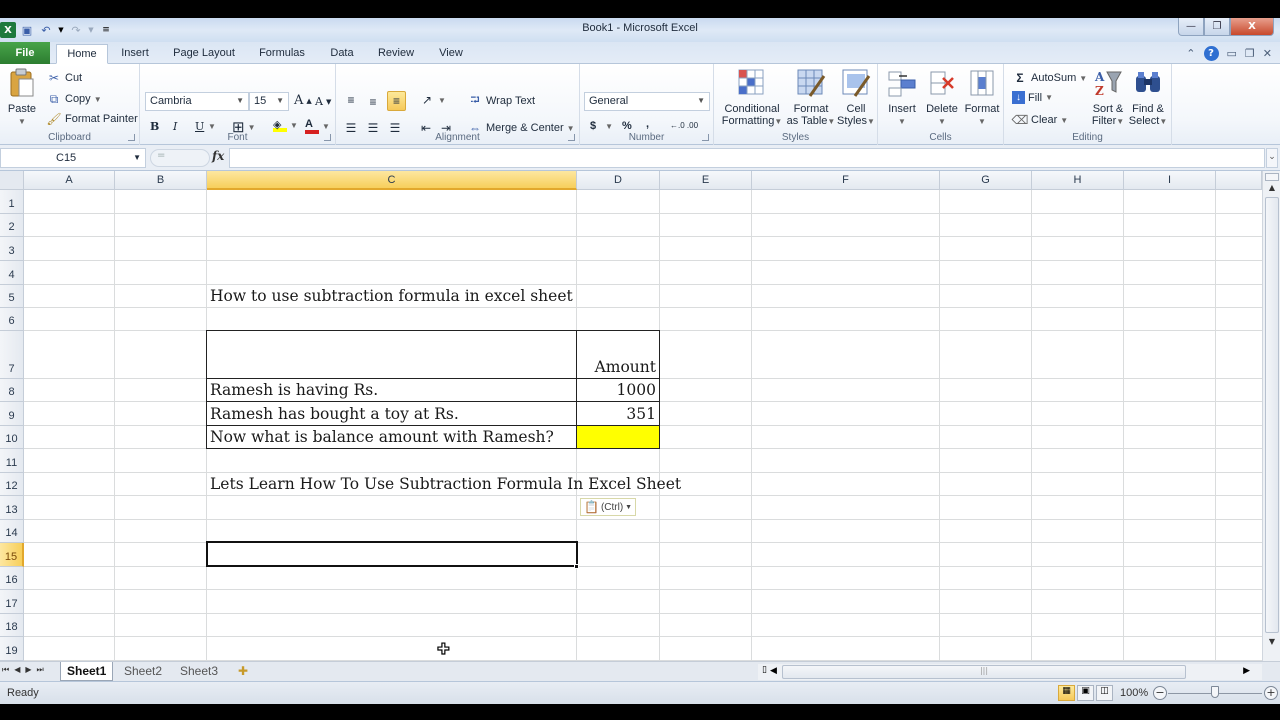  I want to click on column-header-d: D, so click(618, 180).